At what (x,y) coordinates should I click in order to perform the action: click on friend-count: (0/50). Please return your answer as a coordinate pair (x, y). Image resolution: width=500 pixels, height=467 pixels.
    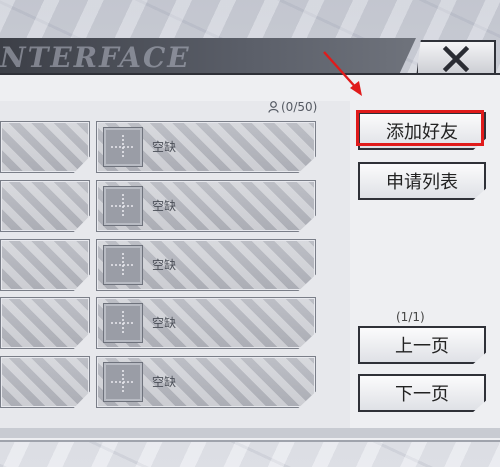
    Looking at the image, I should click on (292, 107).